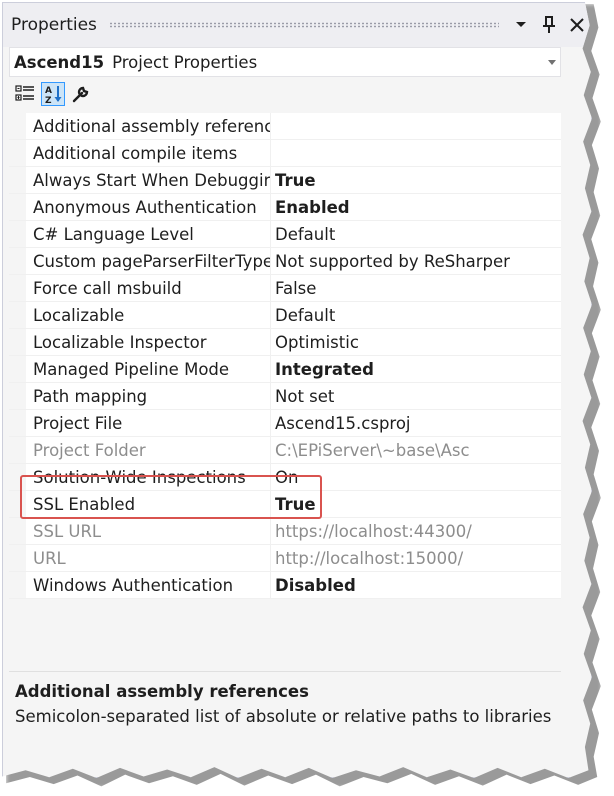 The image size is (614, 796). I want to click on property-row: Path mapping Not set, so click(285, 396).